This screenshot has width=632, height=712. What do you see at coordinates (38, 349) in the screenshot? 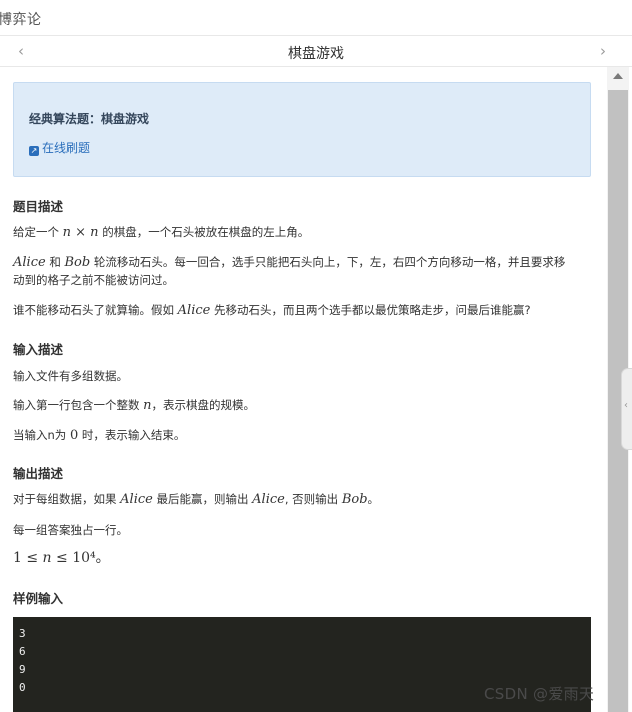
I see `section-heading-input: 输入描述` at bounding box center [38, 349].